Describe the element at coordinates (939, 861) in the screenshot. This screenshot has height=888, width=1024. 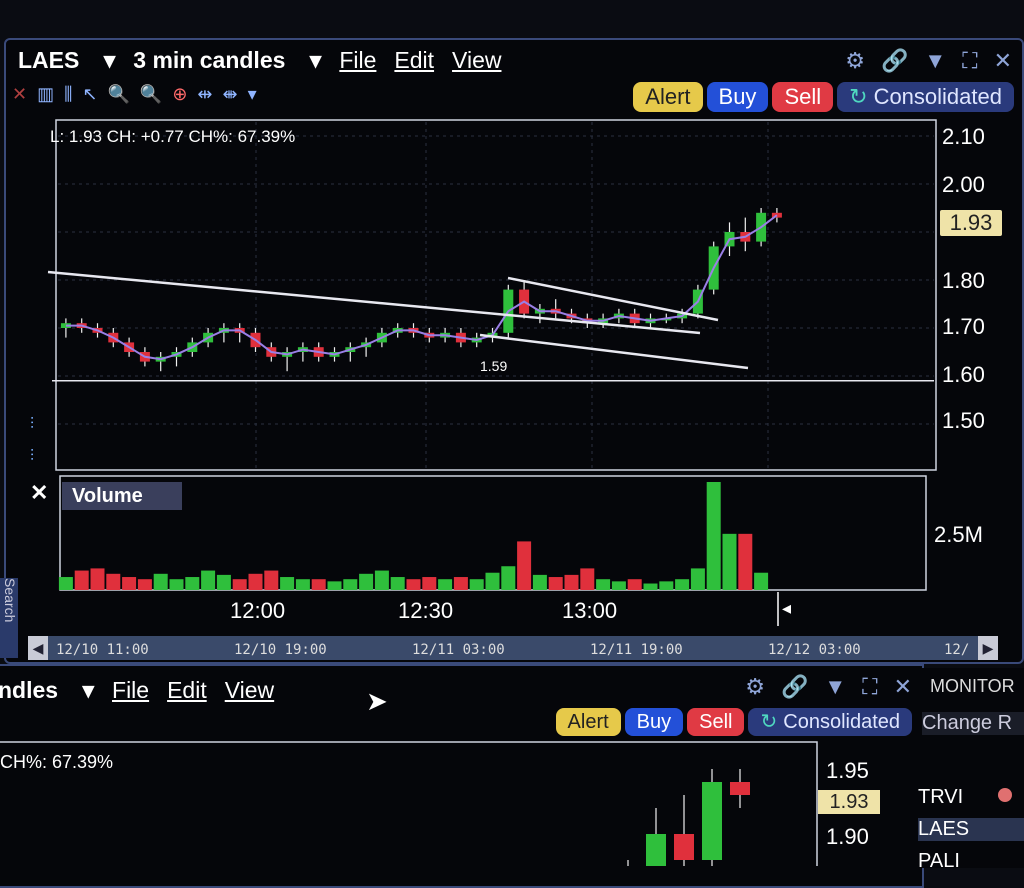
I see `monitor-row-pali: PALI` at that location.